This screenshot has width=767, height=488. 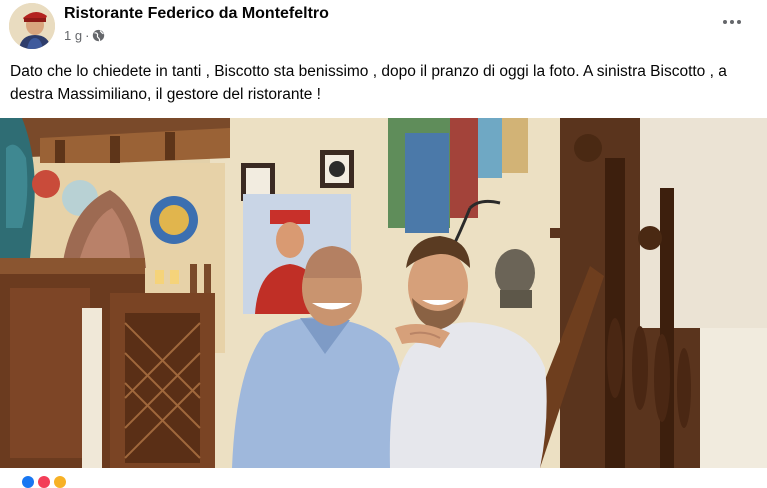 I want to click on post-header: Ristorante Federico da Montefeltro 1 g ·, so click(x=383, y=26).